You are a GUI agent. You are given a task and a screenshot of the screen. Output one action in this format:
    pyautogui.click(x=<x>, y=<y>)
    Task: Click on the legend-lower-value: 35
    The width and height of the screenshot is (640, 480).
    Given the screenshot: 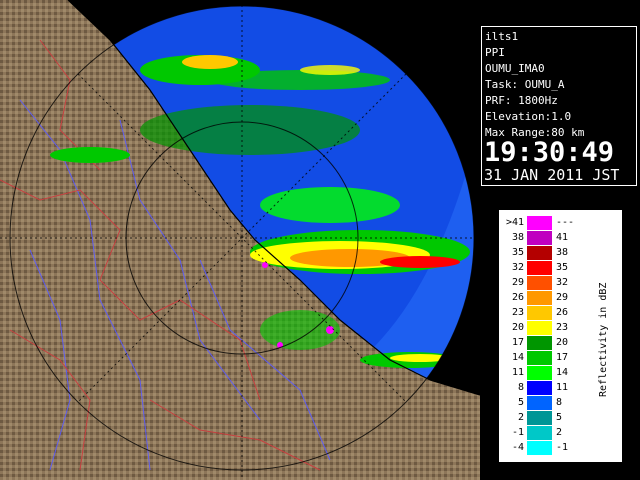 What is the action you would take?
    pyautogui.click(x=517, y=252)
    